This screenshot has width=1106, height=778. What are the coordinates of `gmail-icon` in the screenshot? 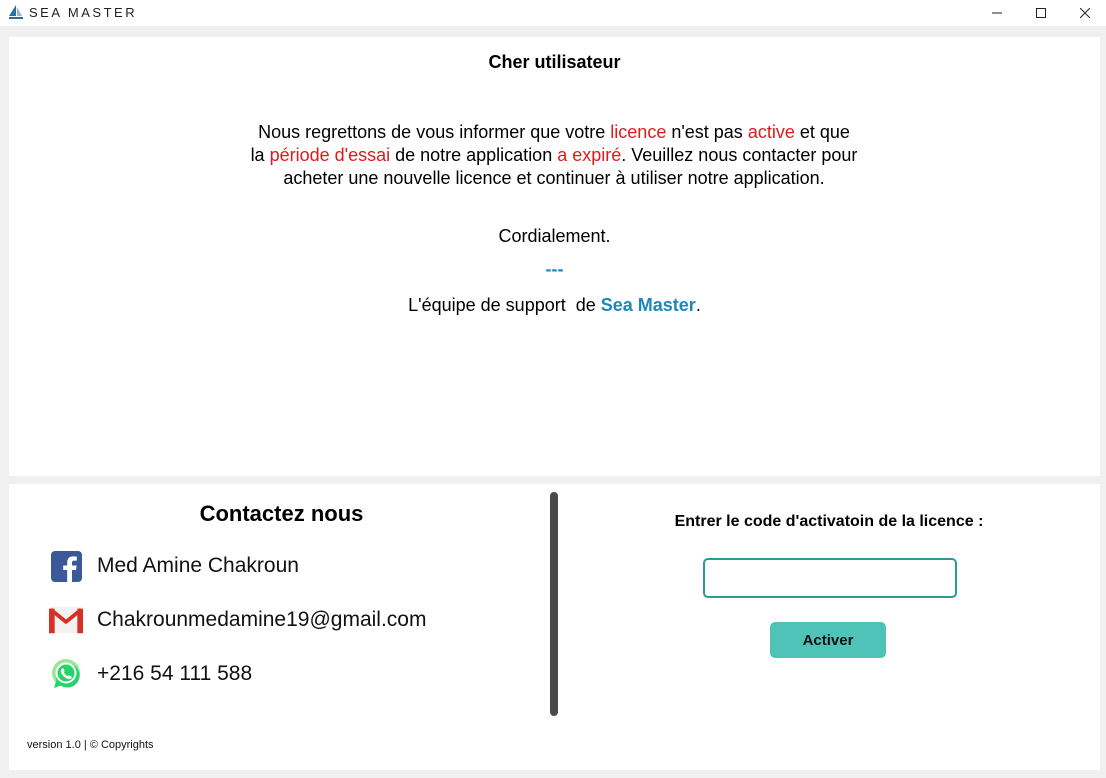 It's located at (66, 620).